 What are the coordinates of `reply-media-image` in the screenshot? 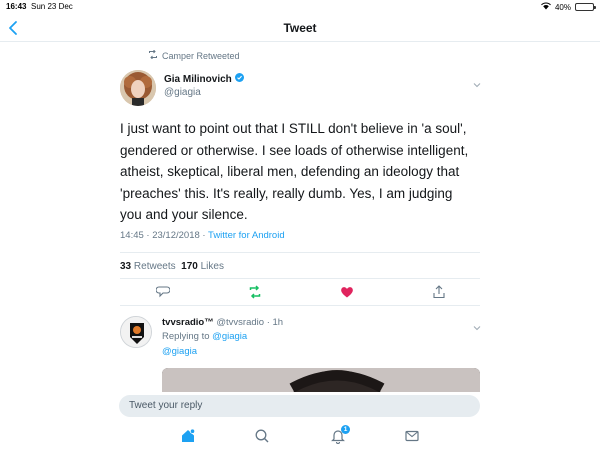 It's located at (321, 380).